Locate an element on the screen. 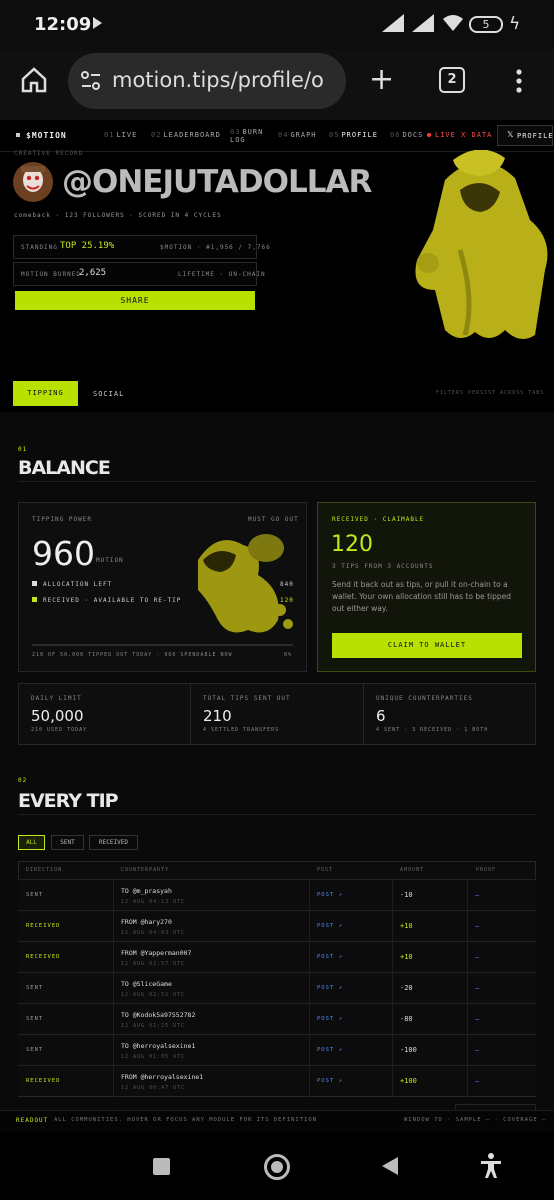 Image resolution: width=554 pixels, height=1200 pixels. nav-label: LIVE is located at coordinates (127, 135).